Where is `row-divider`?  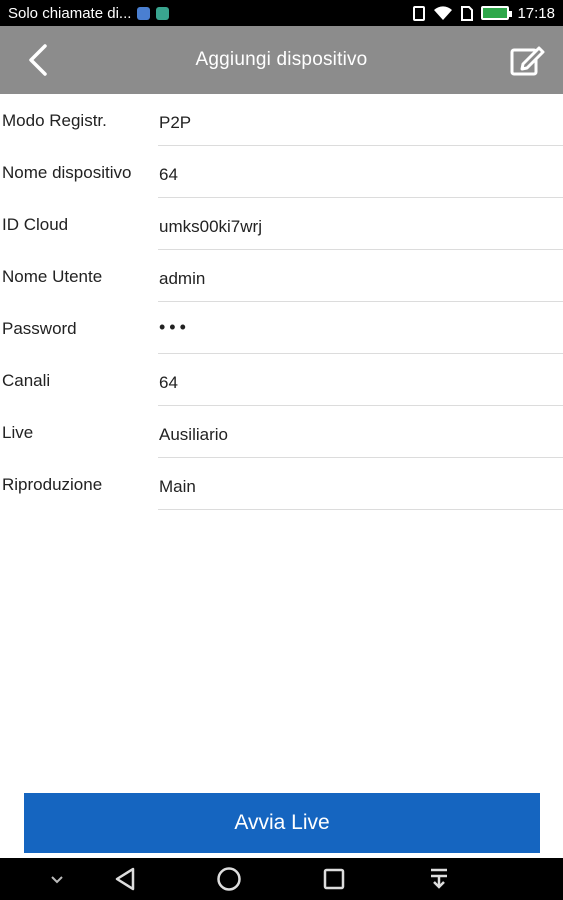
row-divider is located at coordinates (360, 509).